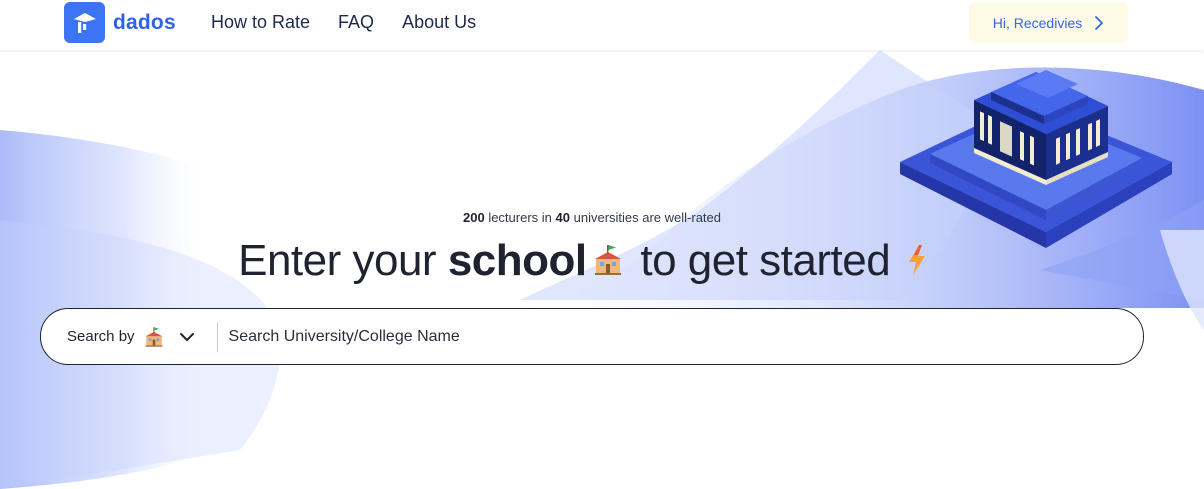 The image size is (1204, 489). I want to click on user-greeting: Hi, Recedivies, so click(1037, 22).